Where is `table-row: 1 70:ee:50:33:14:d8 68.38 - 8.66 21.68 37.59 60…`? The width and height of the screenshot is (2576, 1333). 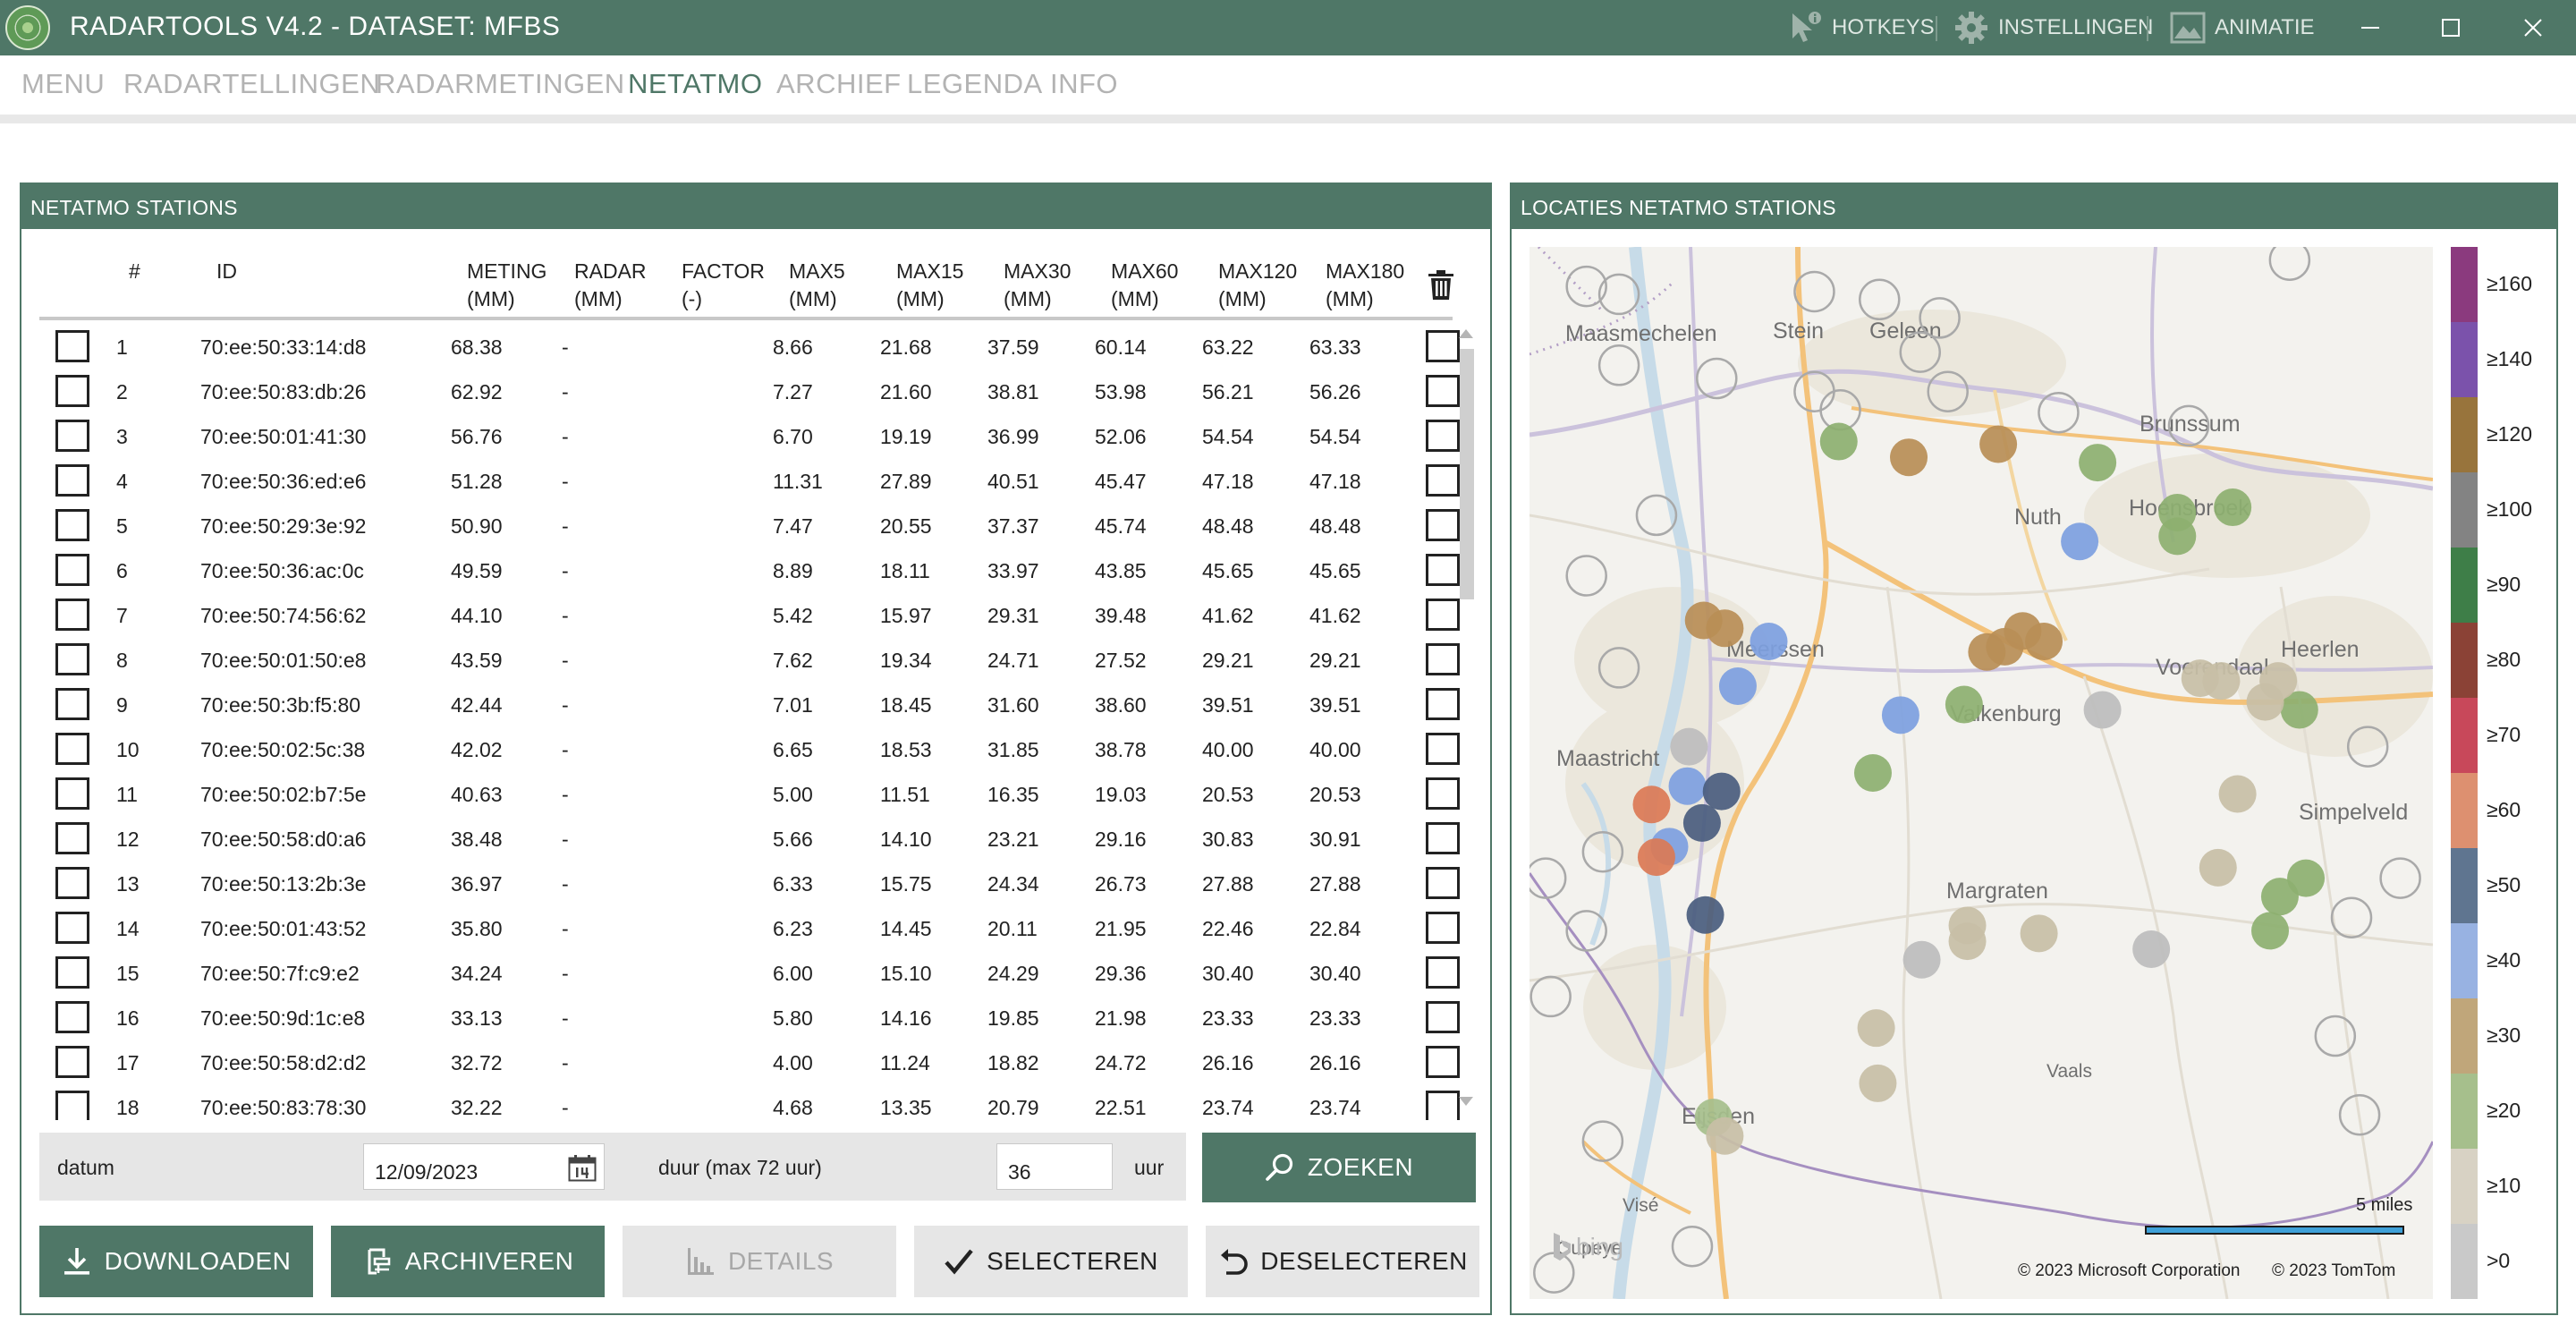 table-row: 1 70:ee:50:33:14:d8 68.38 - 8.66 21.68 37.59 60… is located at coordinates (754, 346).